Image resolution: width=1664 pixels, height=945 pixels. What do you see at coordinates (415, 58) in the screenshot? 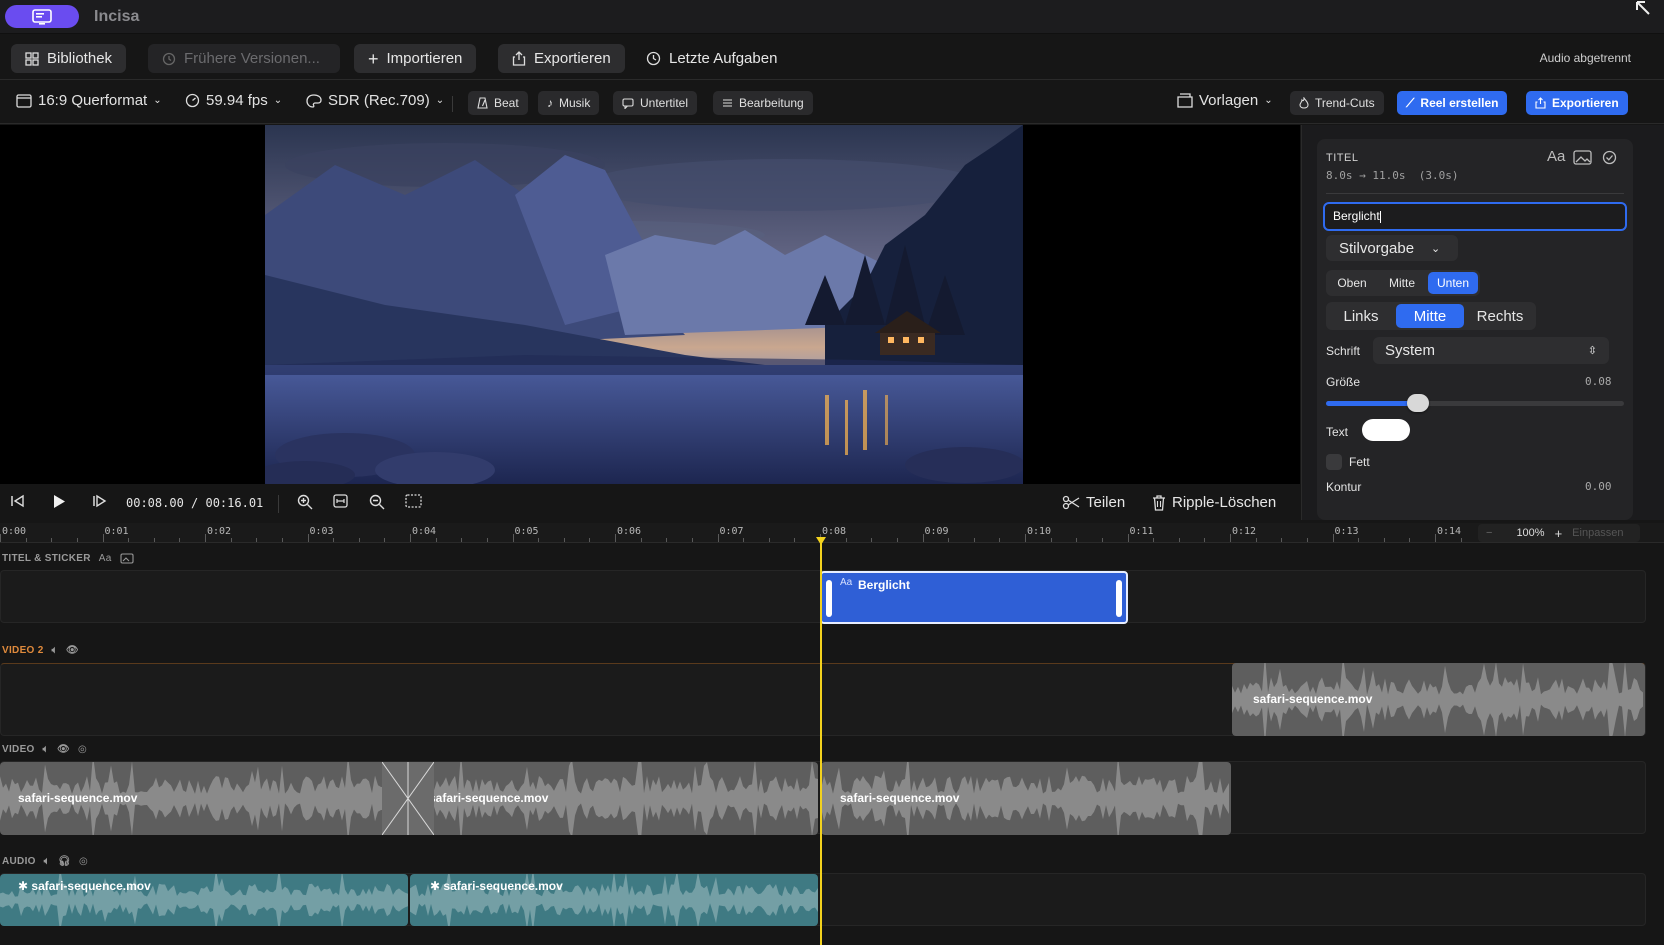
I see `import-button: + Importieren` at bounding box center [415, 58].